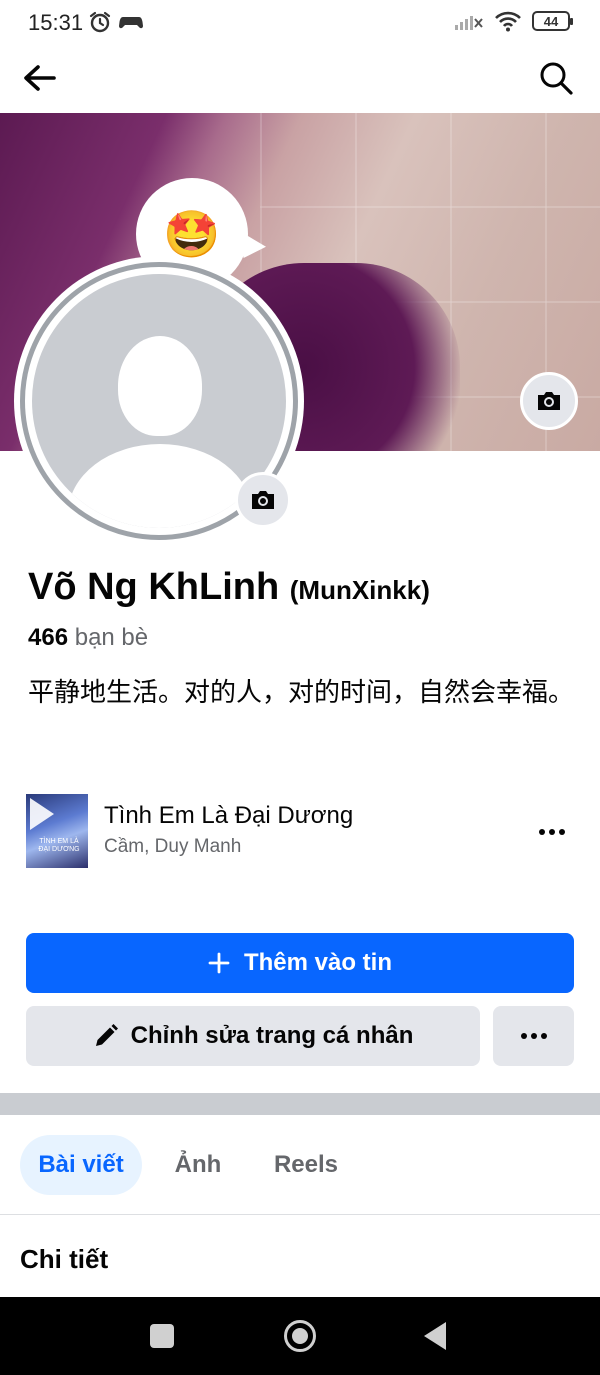  What do you see at coordinates (116, 22) in the screenshot?
I see `status-left-icons` at bounding box center [116, 22].